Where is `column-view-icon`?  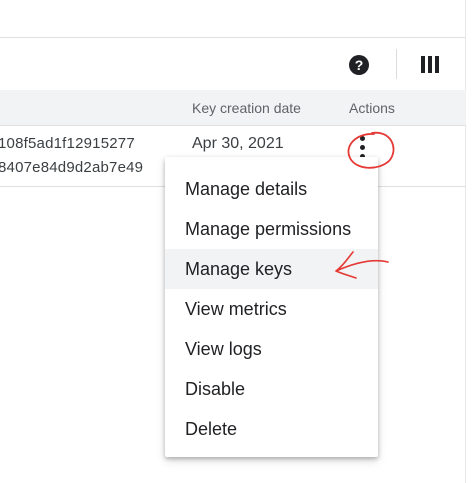 column-view-icon is located at coordinates (430, 64).